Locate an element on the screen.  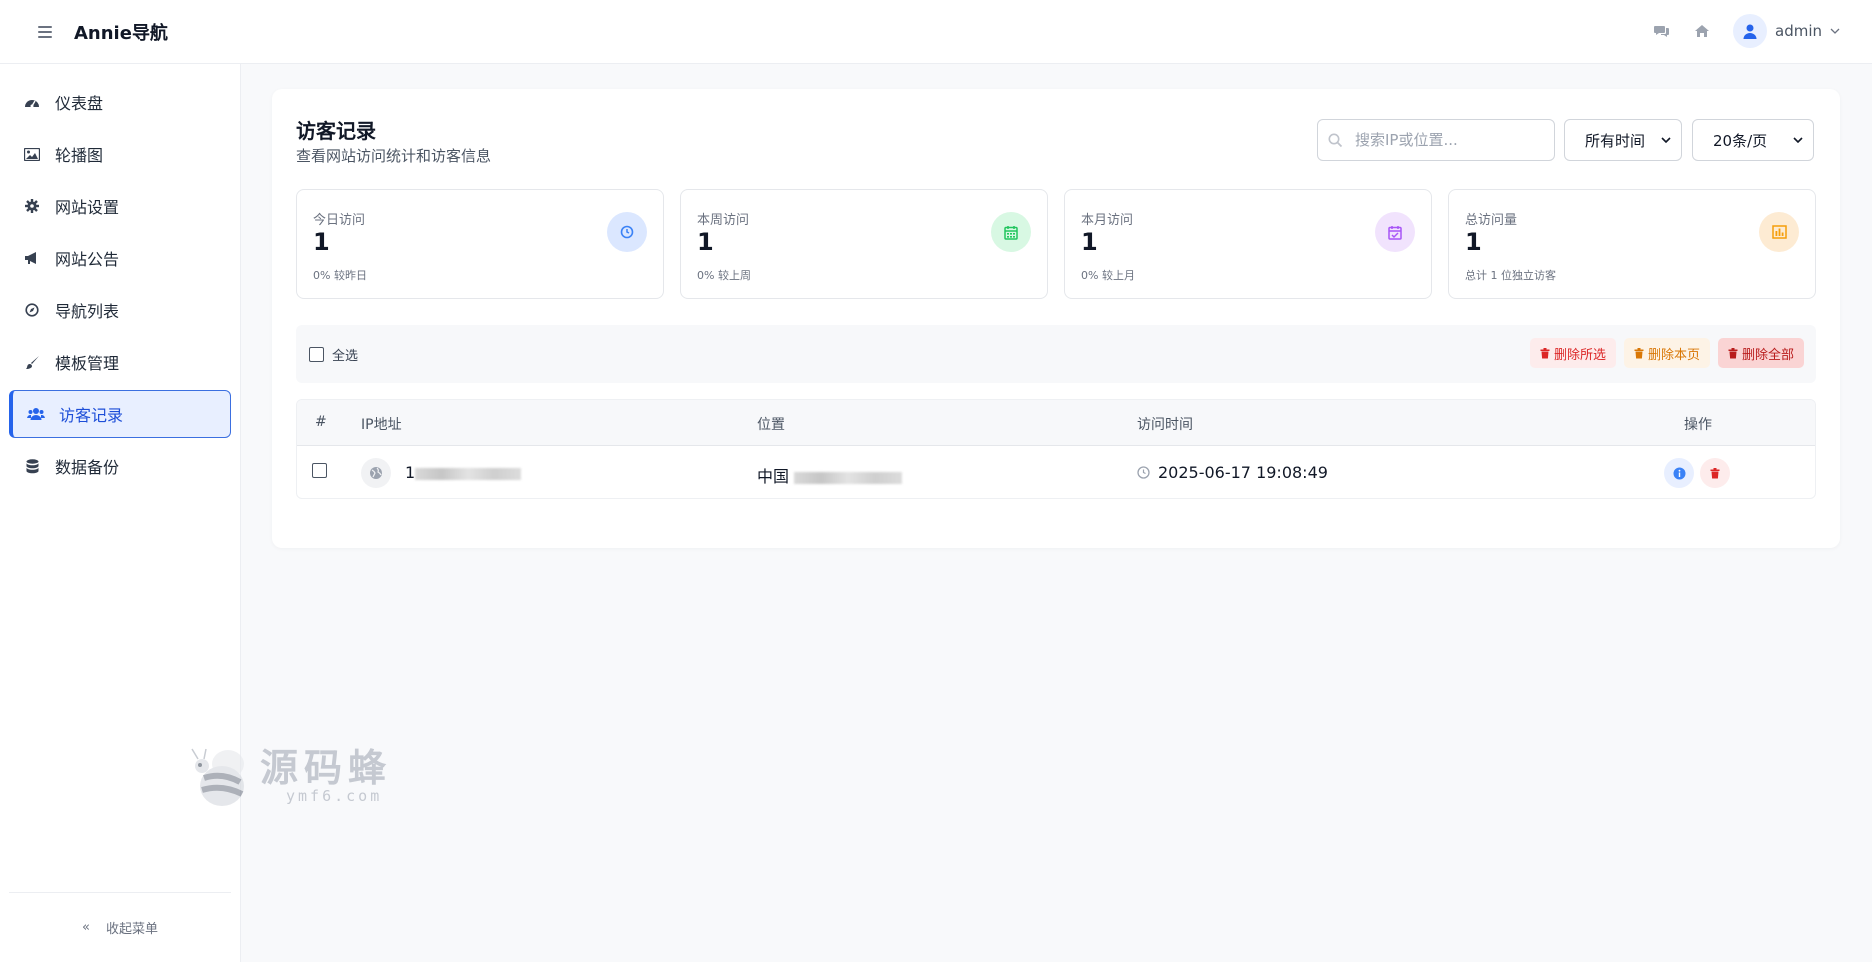
ip-address-prefix: 1 is located at coordinates (410, 472).